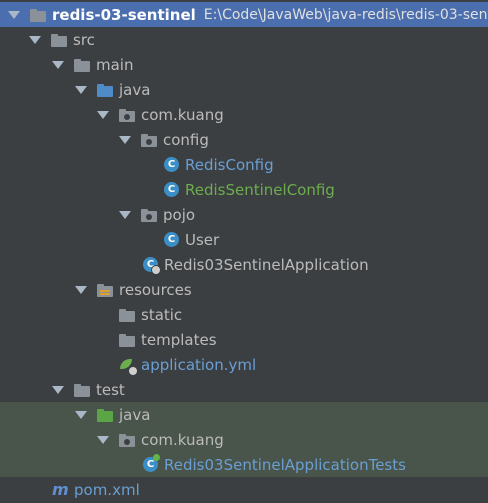  Describe the element at coordinates (244, 314) in the screenshot. I see `tree-row-static: static` at that location.